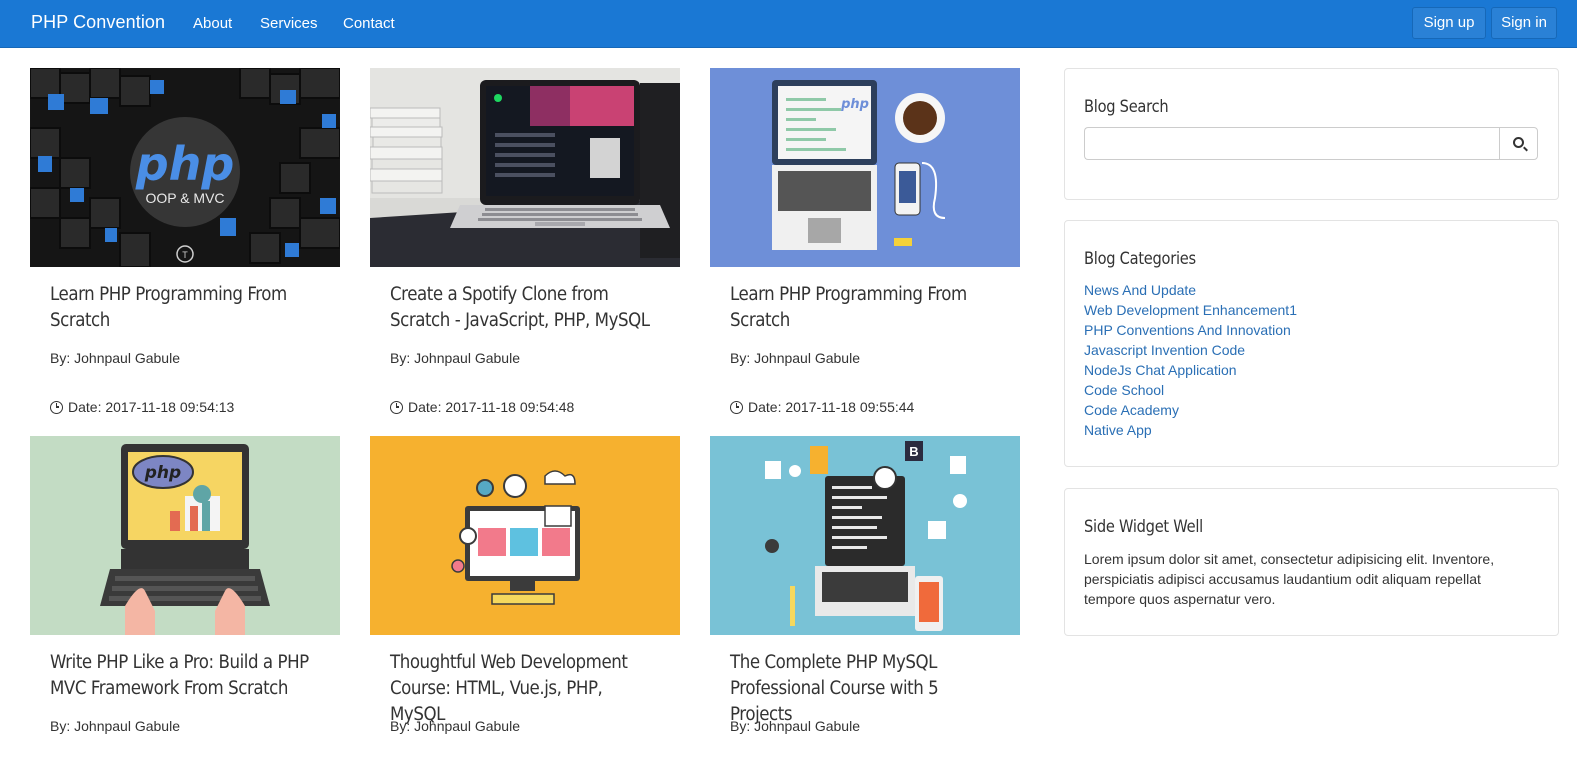 The width and height of the screenshot is (1577, 767). I want to click on category-link: Native App, so click(1118, 430).